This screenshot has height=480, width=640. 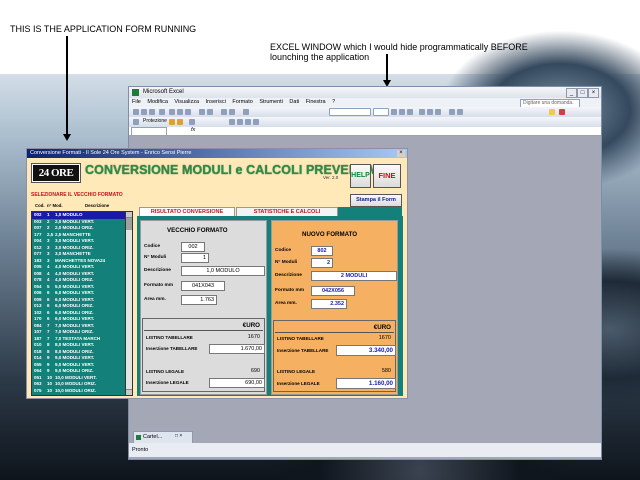 I want to click on sort-icon, so click(x=232, y=112).